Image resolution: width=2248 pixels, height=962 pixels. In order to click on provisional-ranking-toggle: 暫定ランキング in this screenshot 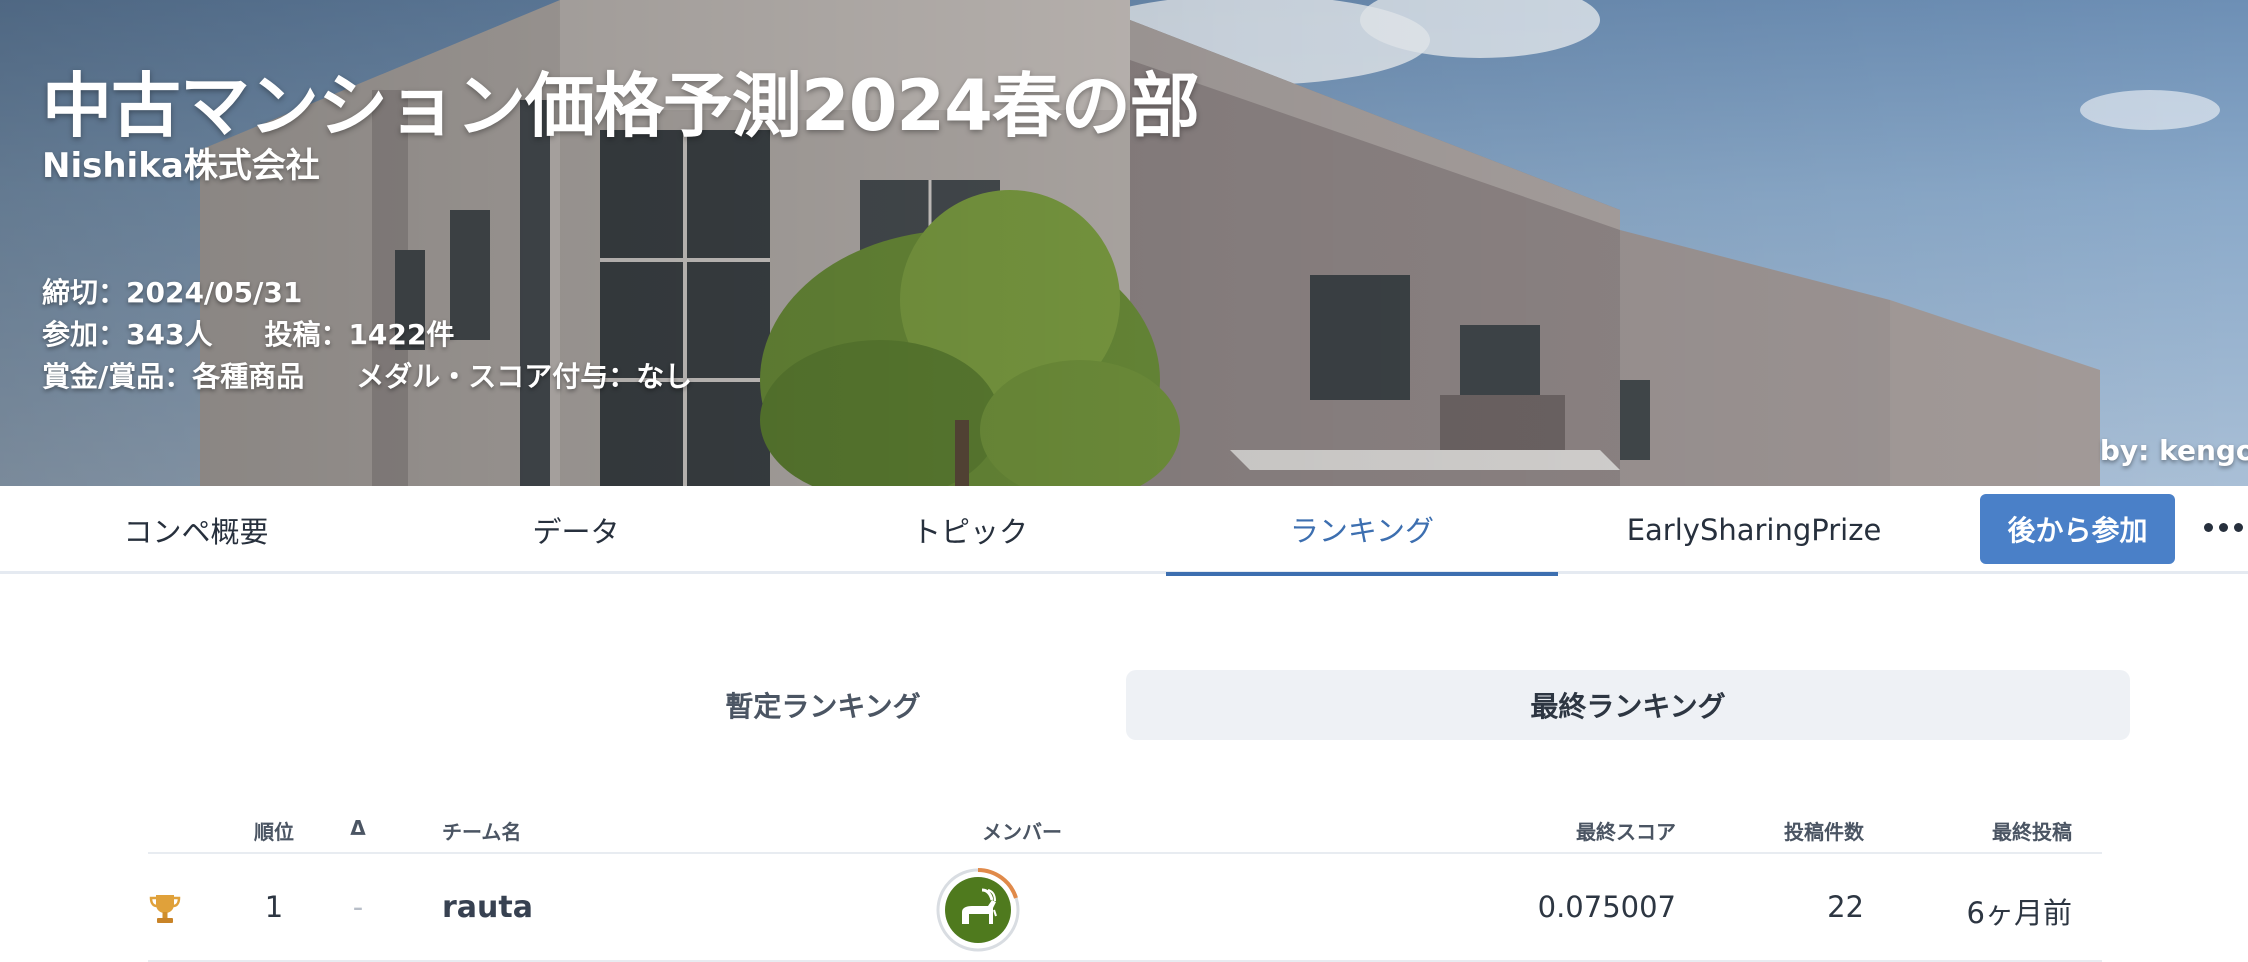, I will do `click(823, 705)`.